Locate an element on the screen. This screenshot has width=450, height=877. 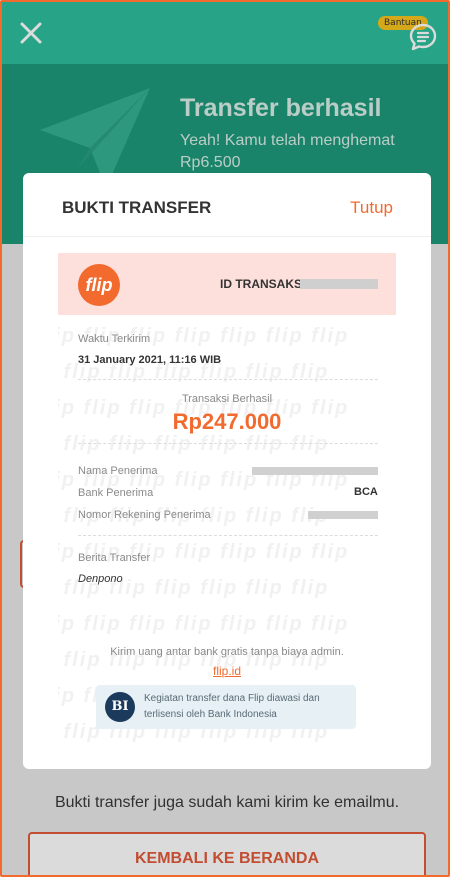
transfer-amount: Rp247.000 is located at coordinates (227, 421).